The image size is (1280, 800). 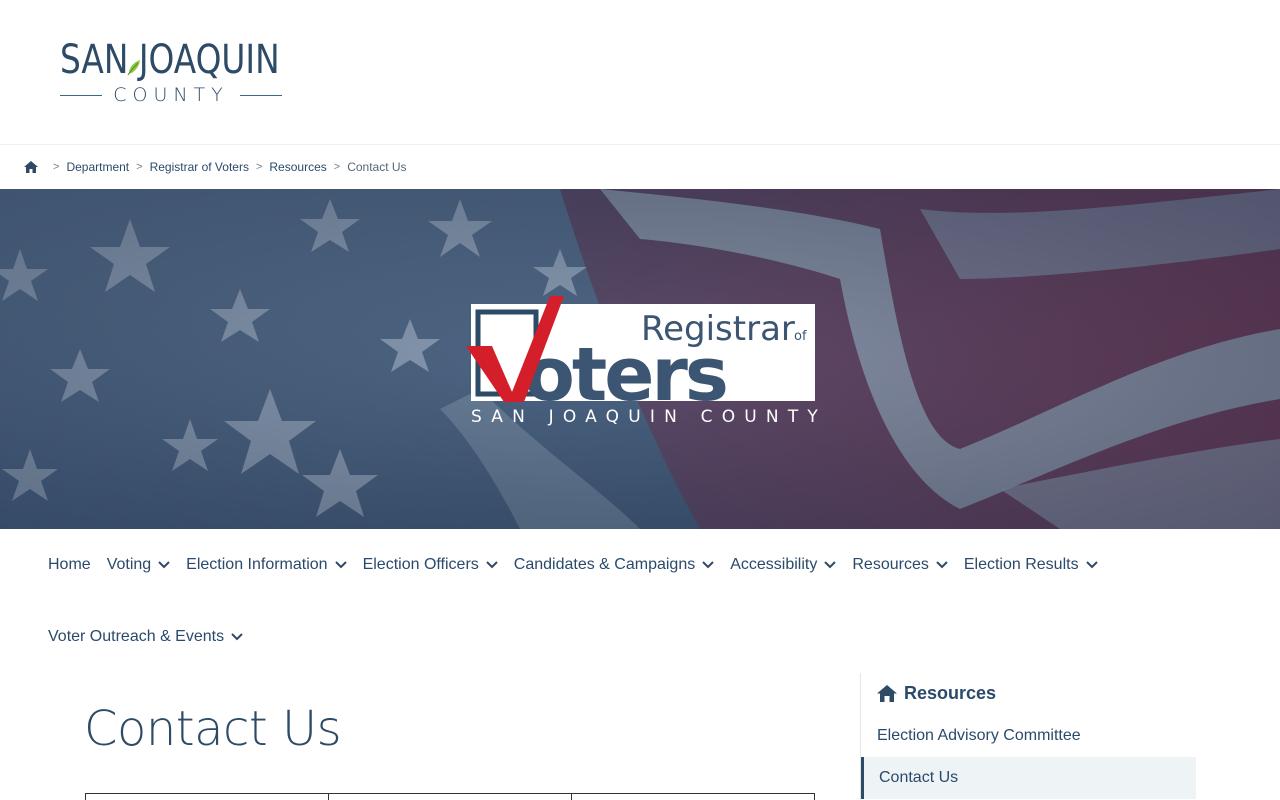 I want to click on nav-candidates-campaigns: Candidates & Campaigns, so click(x=614, y=565).